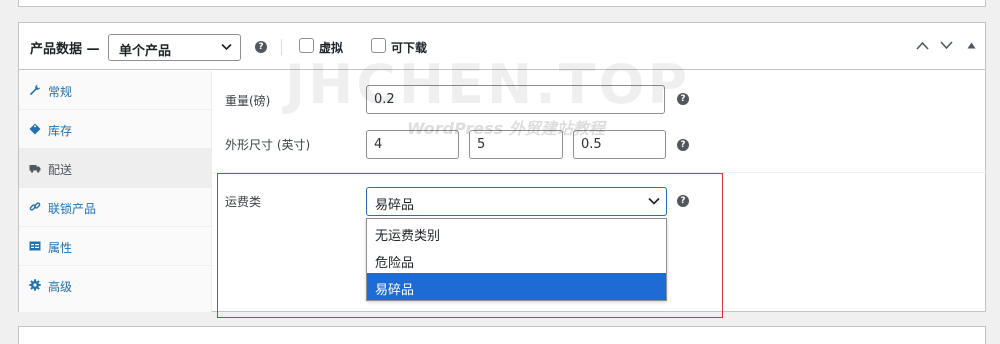 The height and width of the screenshot is (344, 1000). What do you see at coordinates (65, 49) in the screenshot?
I see `panel-title: 产品数据 —` at bounding box center [65, 49].